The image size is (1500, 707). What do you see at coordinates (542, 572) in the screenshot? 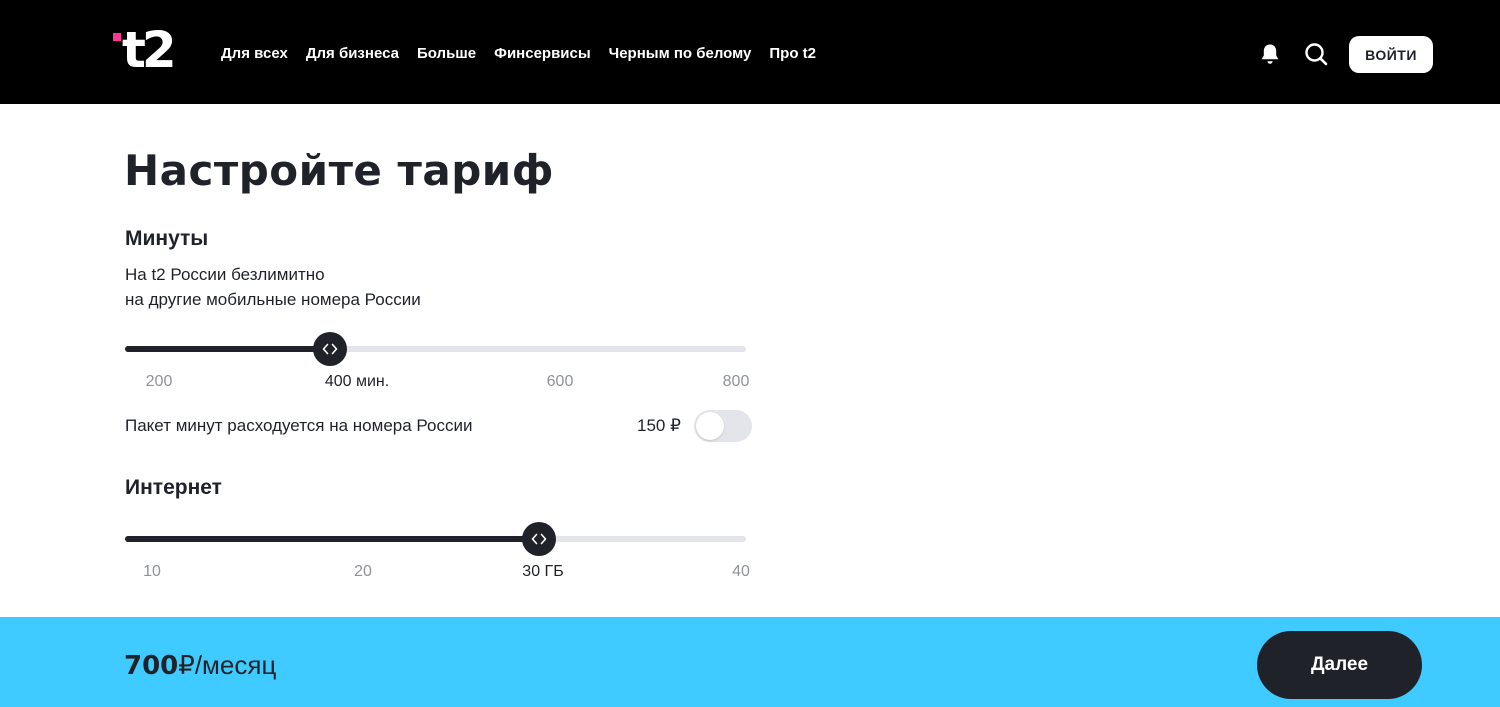
I see `internet-tick-30-selected: 30 ГБ` at bounding box center [542, 572].